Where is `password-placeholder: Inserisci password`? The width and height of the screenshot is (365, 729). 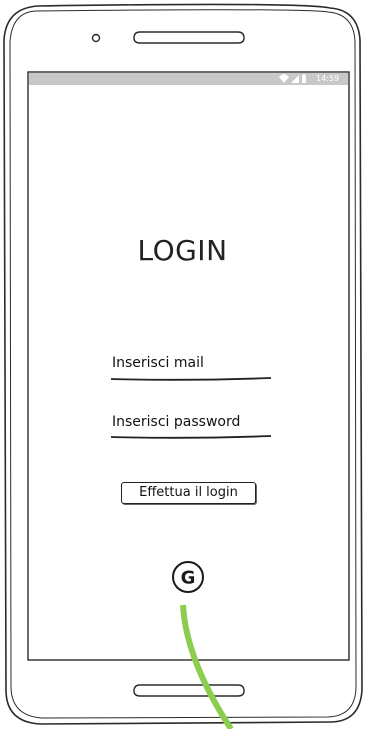
password-placeholder: Inserisci password is located at coordinates (176, 422).